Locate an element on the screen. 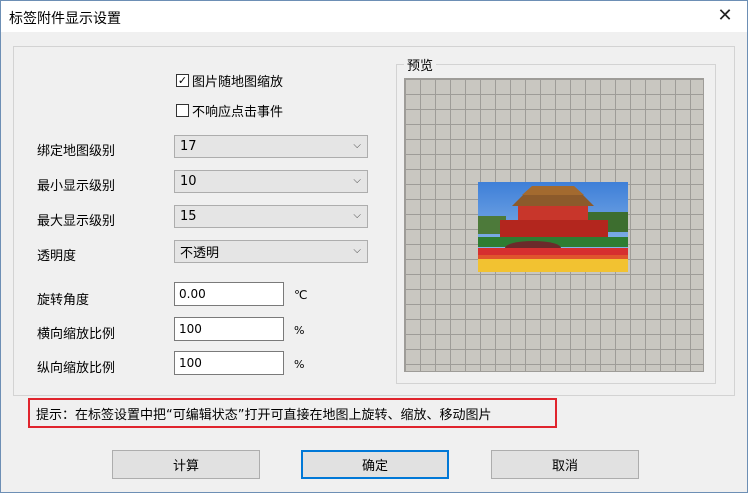  close-icon: ✕ is located at coordinates (725, 16).